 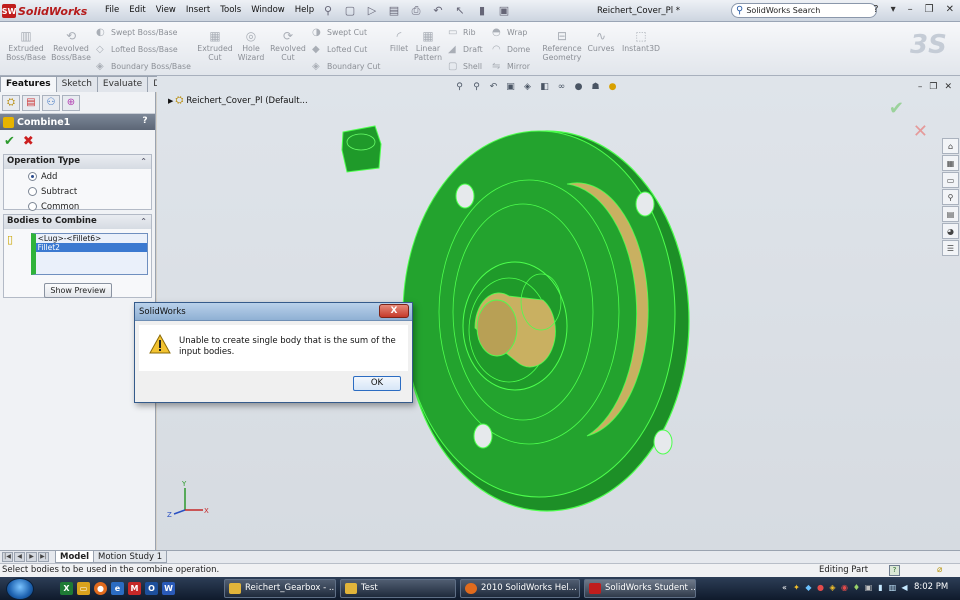 I want to click on explorer-icon: ▭, so click(x=83, y=588).